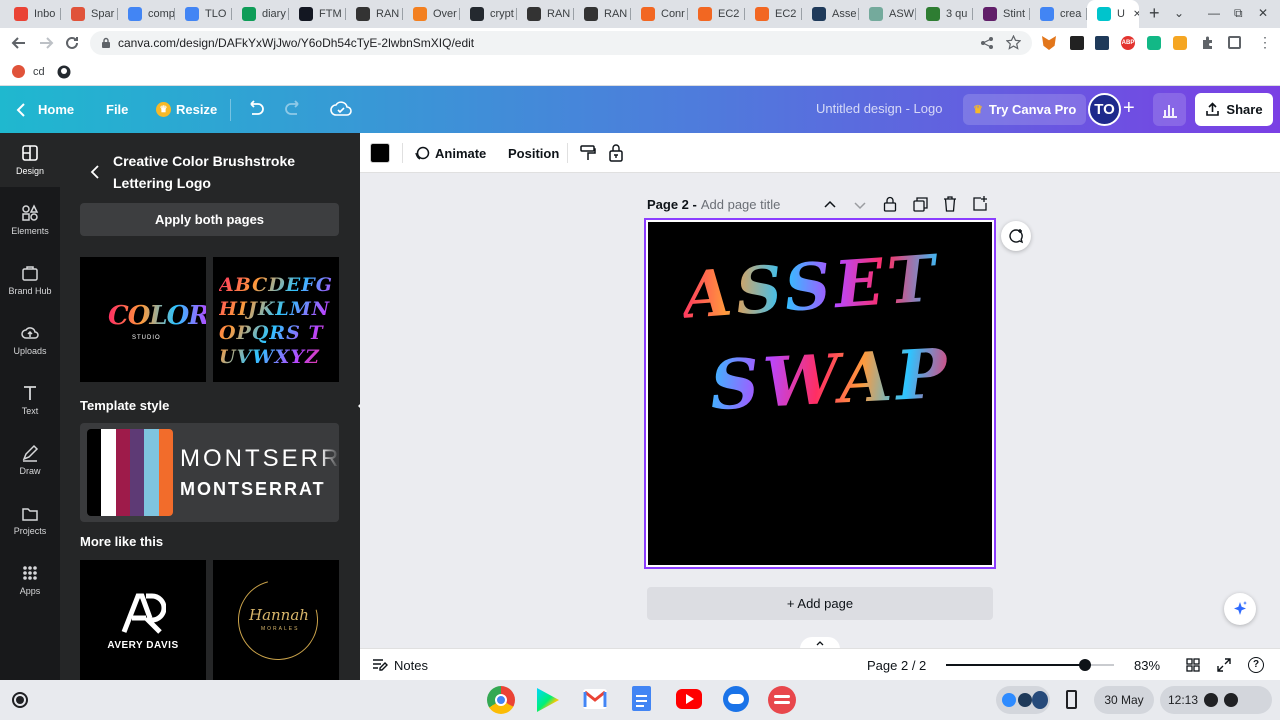 The height and width of the screenshot is (720, 1280). Describe the element at coordinates (30, 580) in the screenshot. I see `sidebar-item-apps: Apps` at that location.